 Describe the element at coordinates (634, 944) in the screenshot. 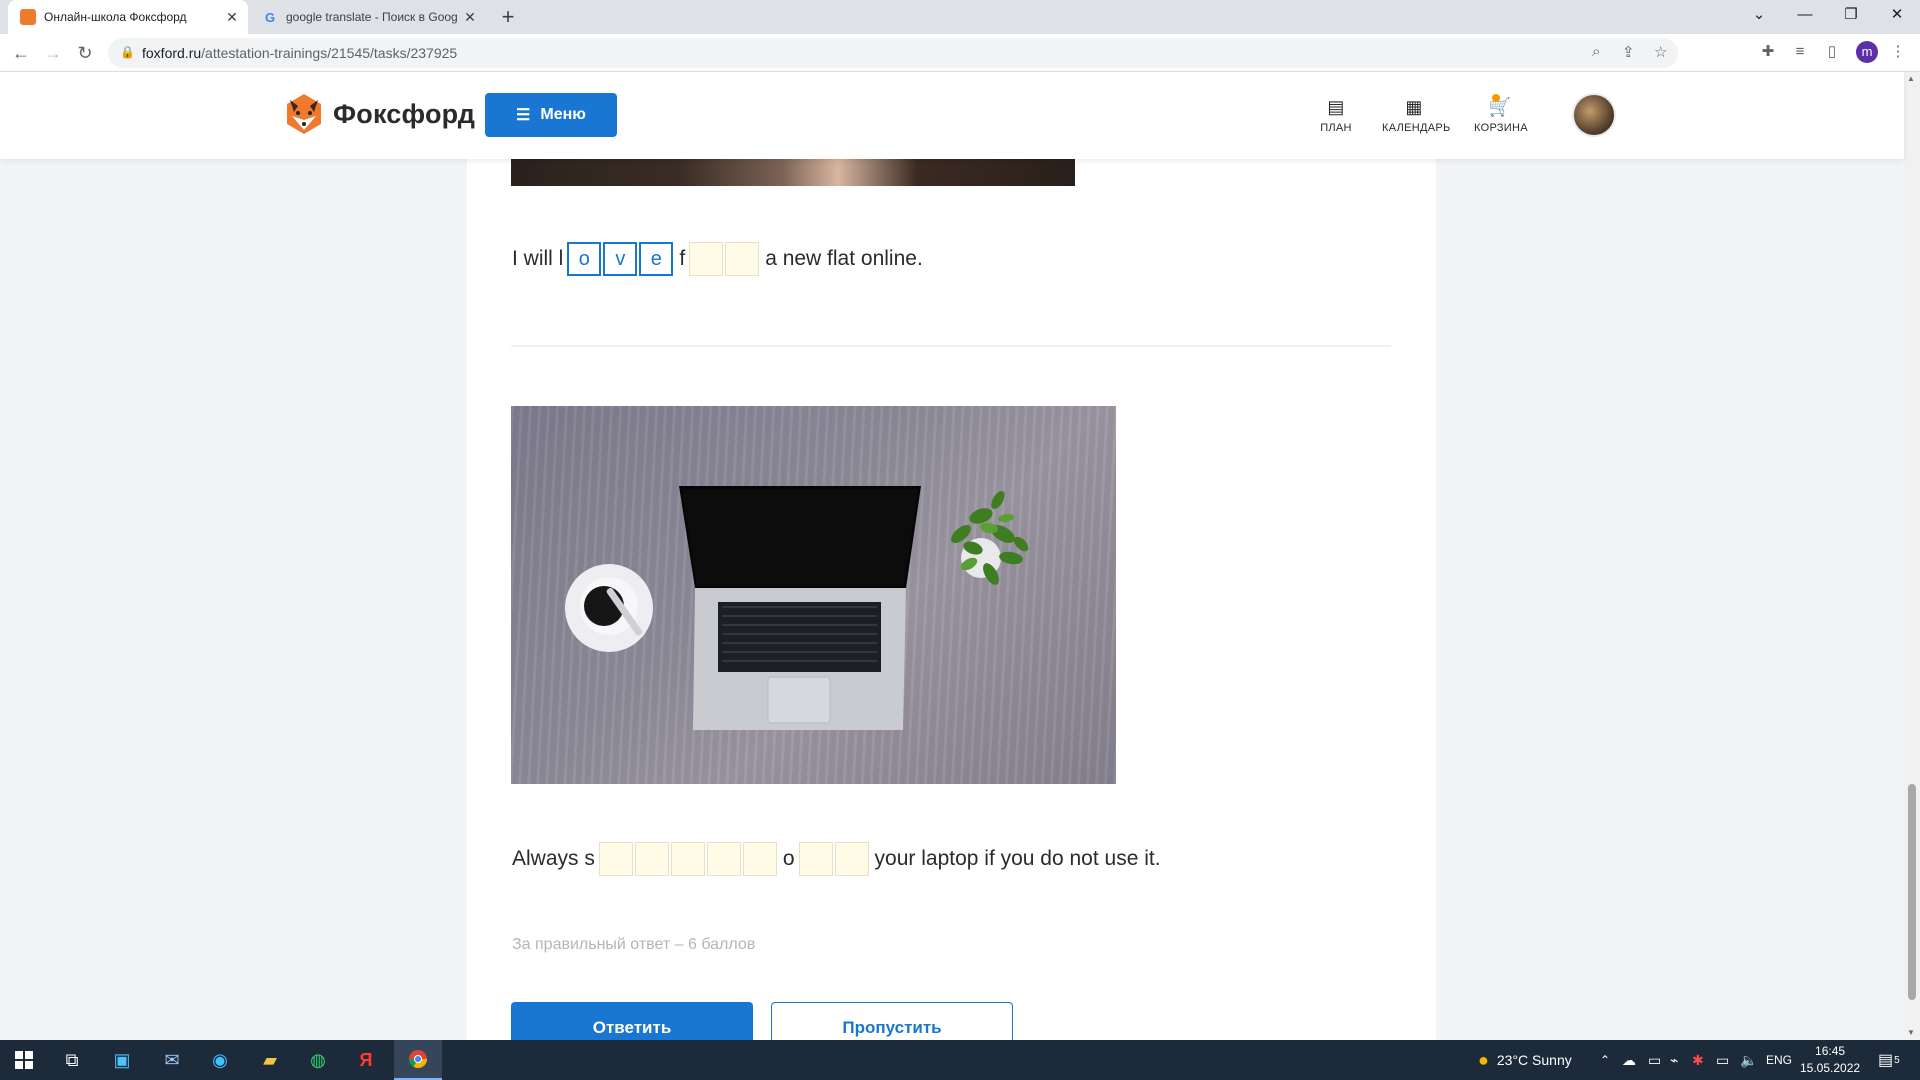

I see `points-note: За правильный ответ – 6 баллов` at that location.